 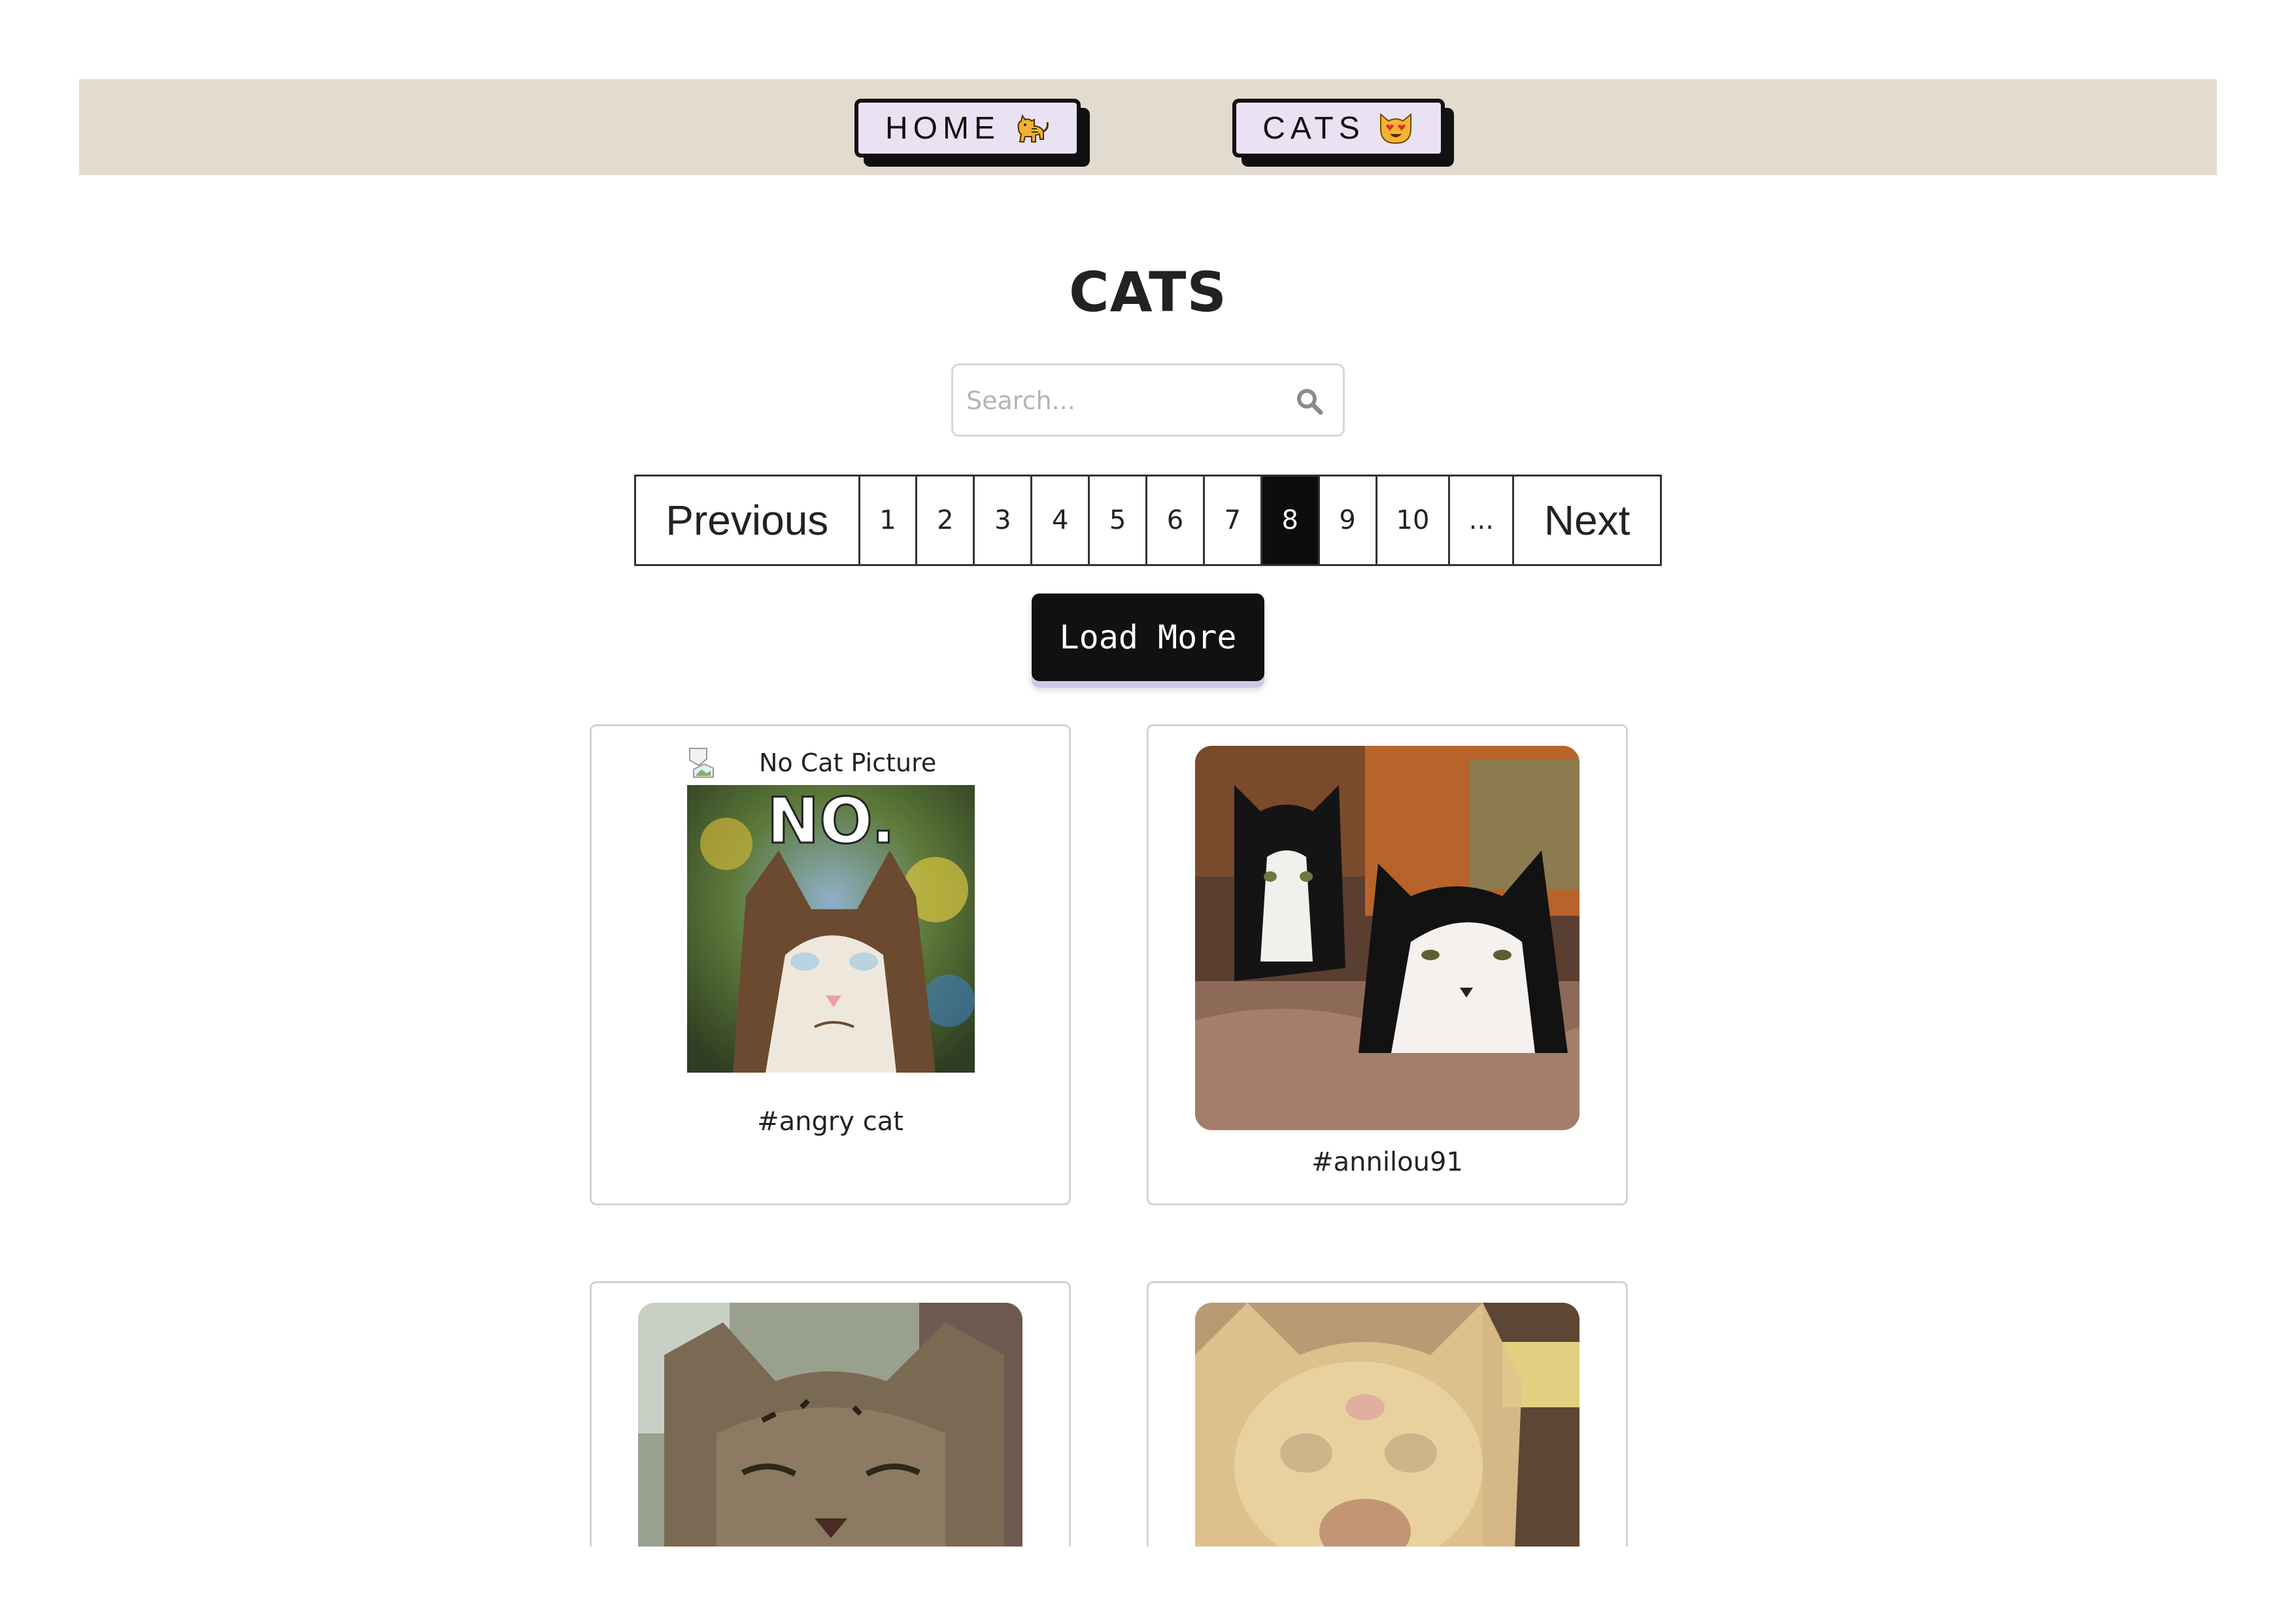 I want to click on pagination-previous-button: Previous, so click(x=747, y=520).